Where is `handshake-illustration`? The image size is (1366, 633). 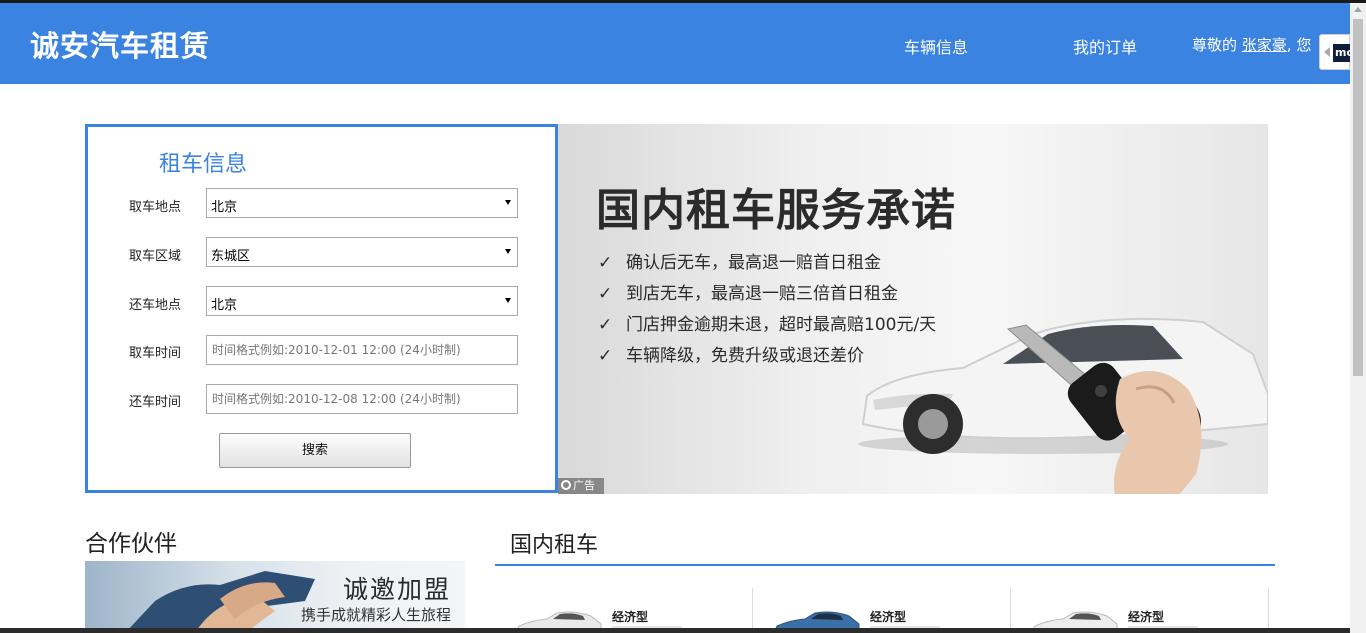
handshake-illustration is located at coordinates (220, 602).